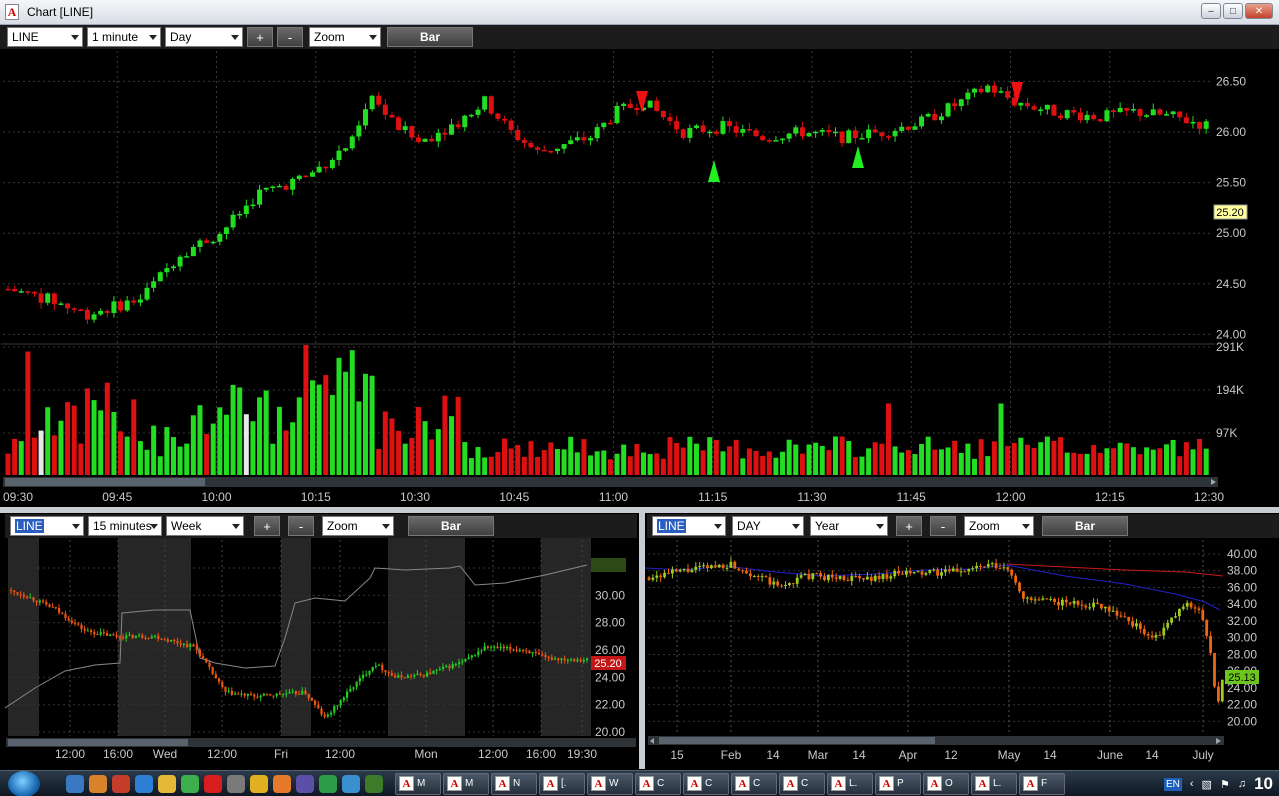  What do you see at coordinates (321, 742) in the screenshot?
I see `week-scrollbar` at bounding box center [321, 742].